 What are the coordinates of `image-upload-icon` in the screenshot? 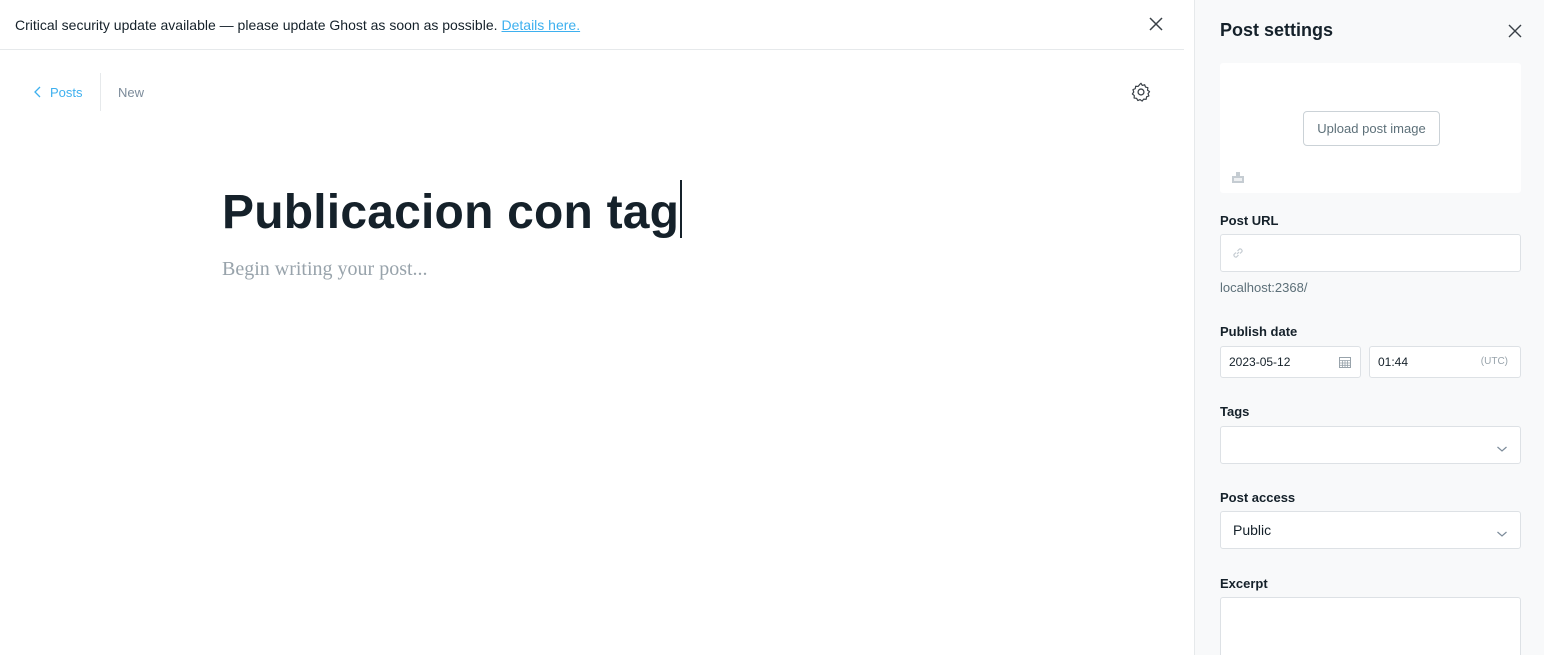 It's located at (1238, 177).